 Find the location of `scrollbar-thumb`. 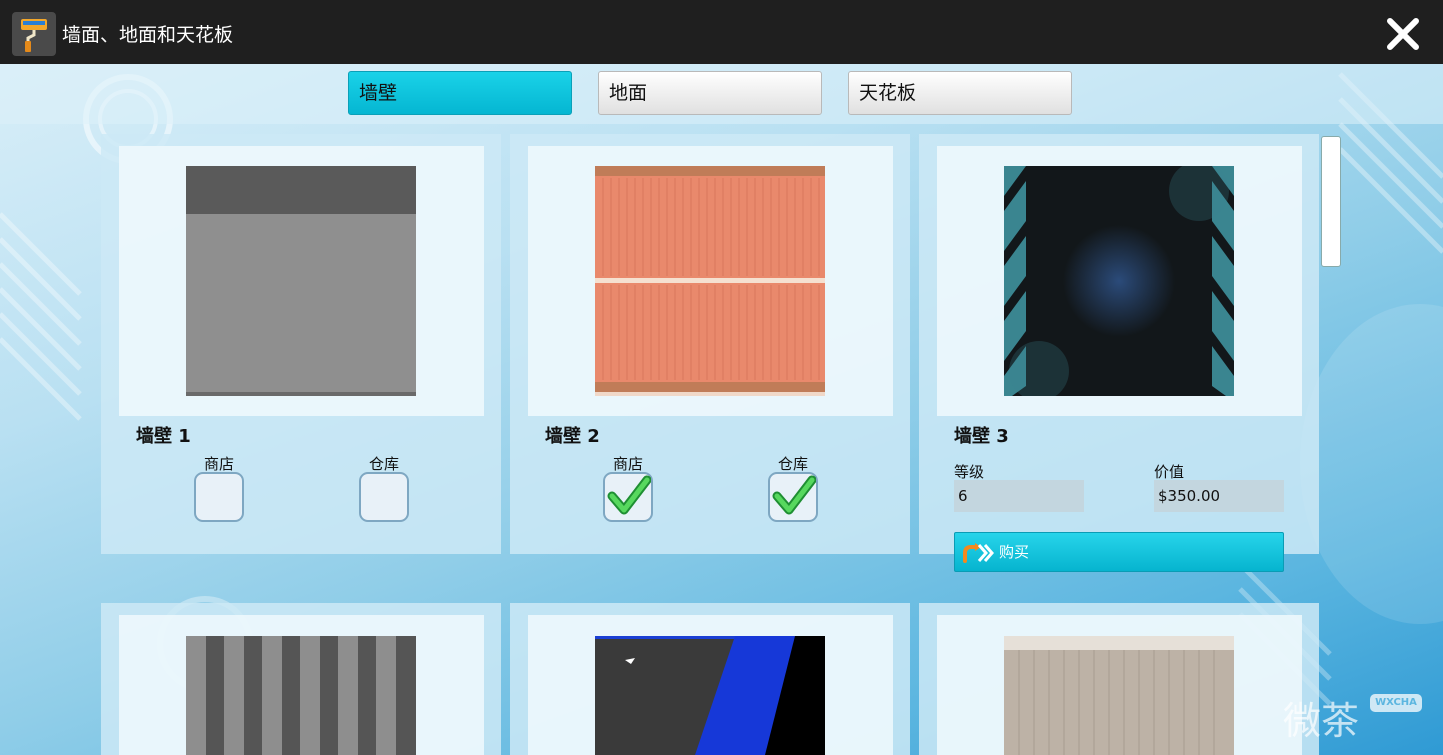

scrollbar-thumb is located at coordinates (1331, 201).